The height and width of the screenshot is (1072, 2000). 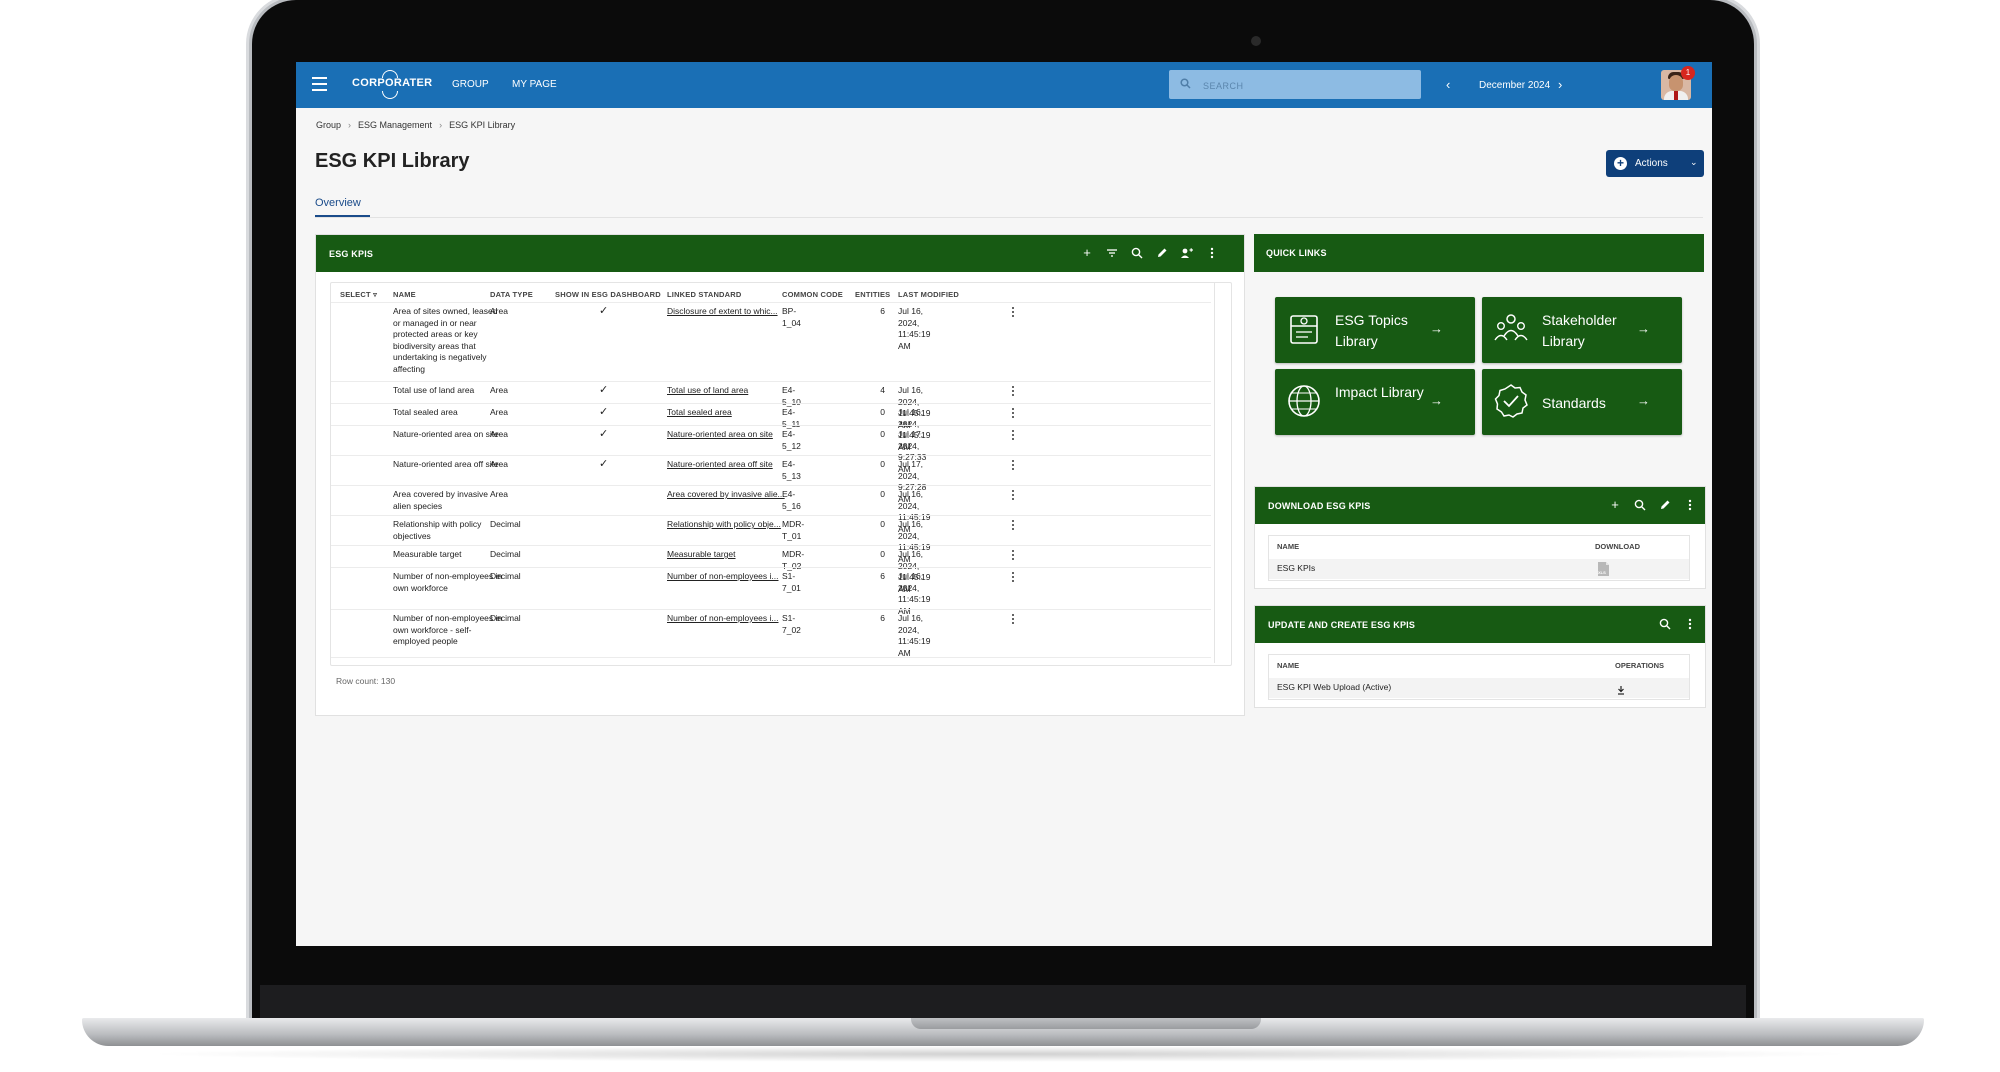 I want to click on kpi-linked-standard: Total sealed area, so click(x=729, y=413).